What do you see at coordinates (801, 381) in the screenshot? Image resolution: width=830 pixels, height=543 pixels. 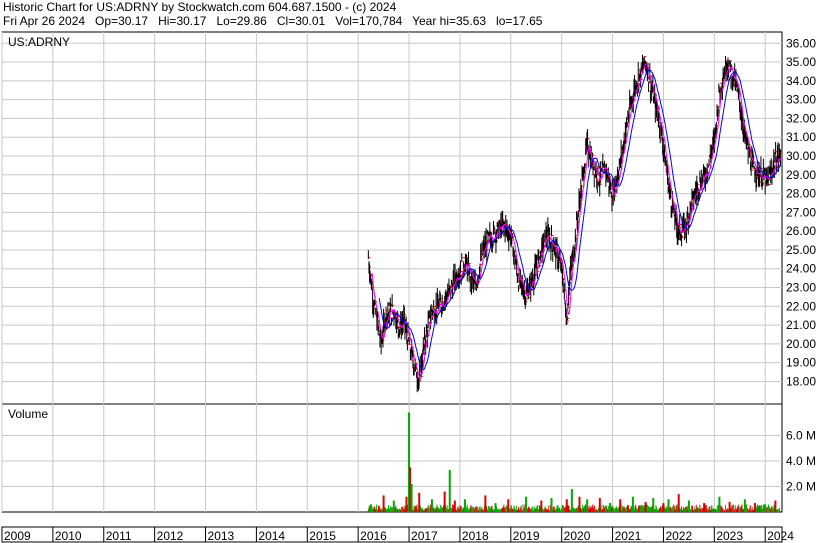 I see `price-tick-label: 18.00` at bounding box center [801, 381].